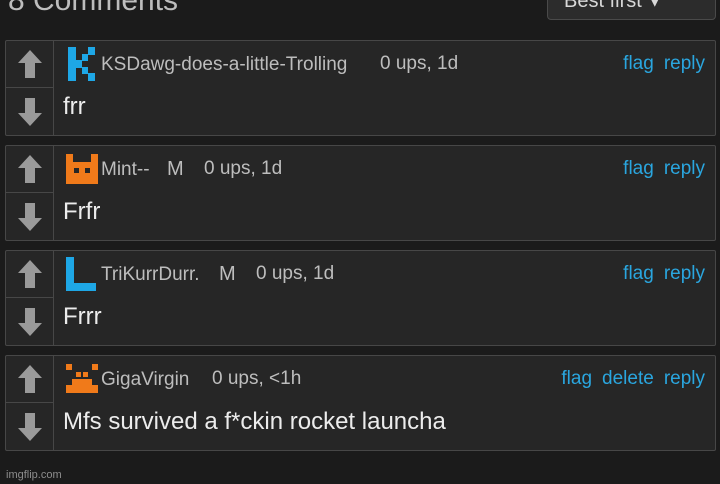 This screenshot has width=720, height=484. What do you see at coordinates (150, 275) in the screenshot?
I see `comment-username: TriKurrDurr.` at bounding box center [150, 275].